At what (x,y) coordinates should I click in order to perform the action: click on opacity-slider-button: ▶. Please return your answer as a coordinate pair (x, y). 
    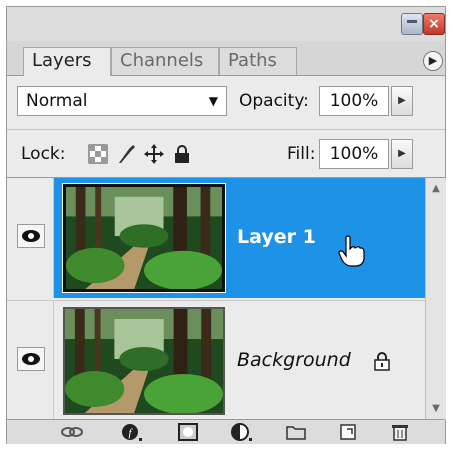
    Looking at the image, I should click on (402, 101).